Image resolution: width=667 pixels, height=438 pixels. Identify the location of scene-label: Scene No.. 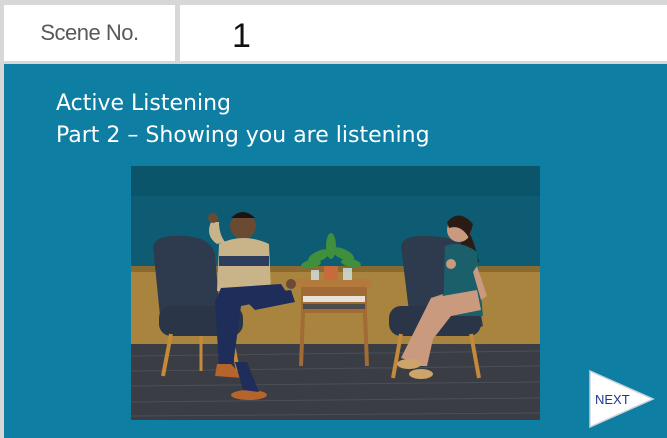
(89, 32).